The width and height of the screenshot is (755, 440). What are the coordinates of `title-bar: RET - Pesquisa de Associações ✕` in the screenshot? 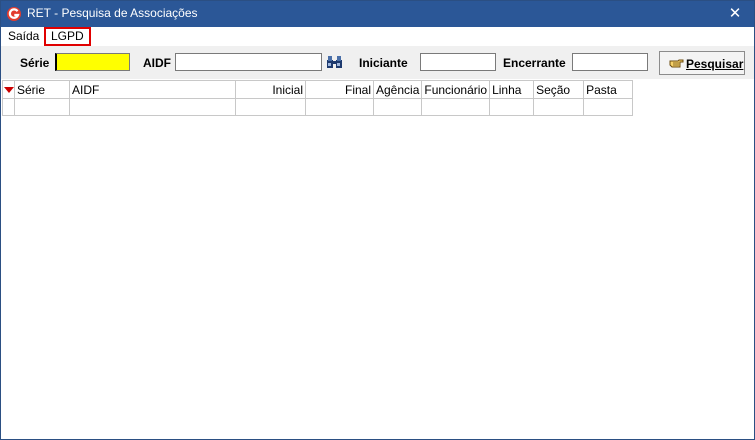 It's located at (377, 14).